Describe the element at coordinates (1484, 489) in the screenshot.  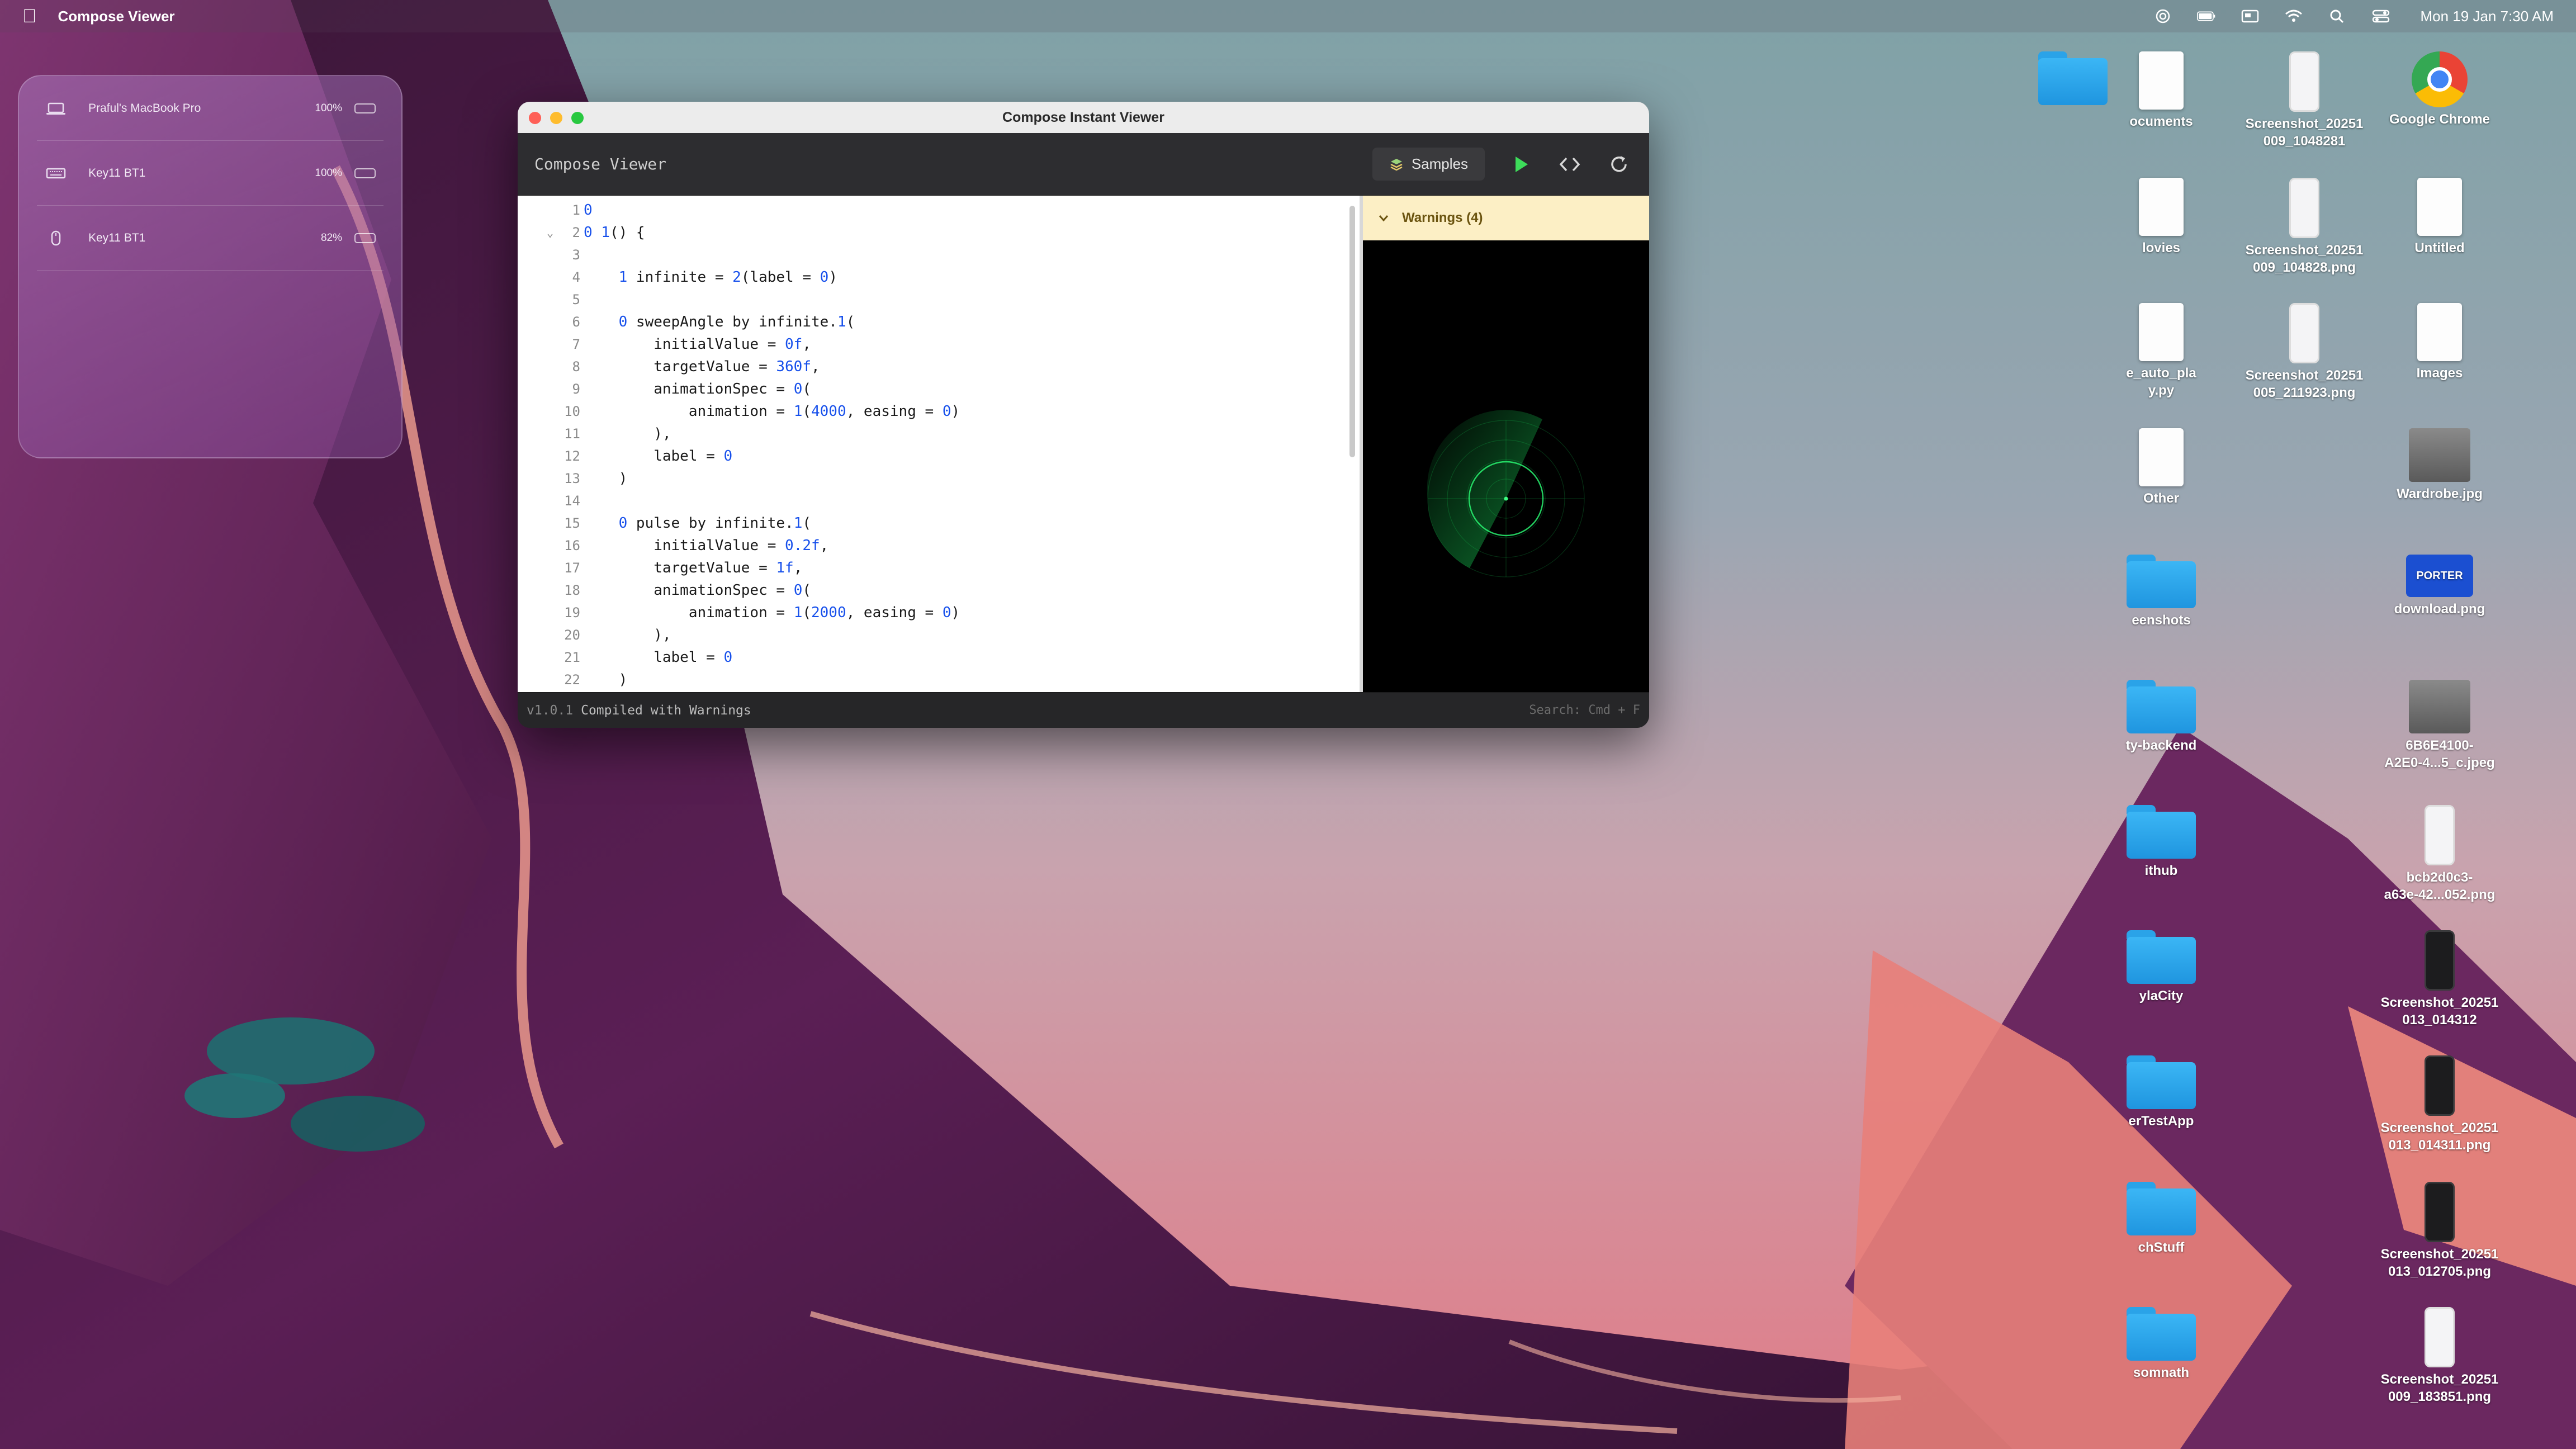
I see `radar-sweep` at that location.